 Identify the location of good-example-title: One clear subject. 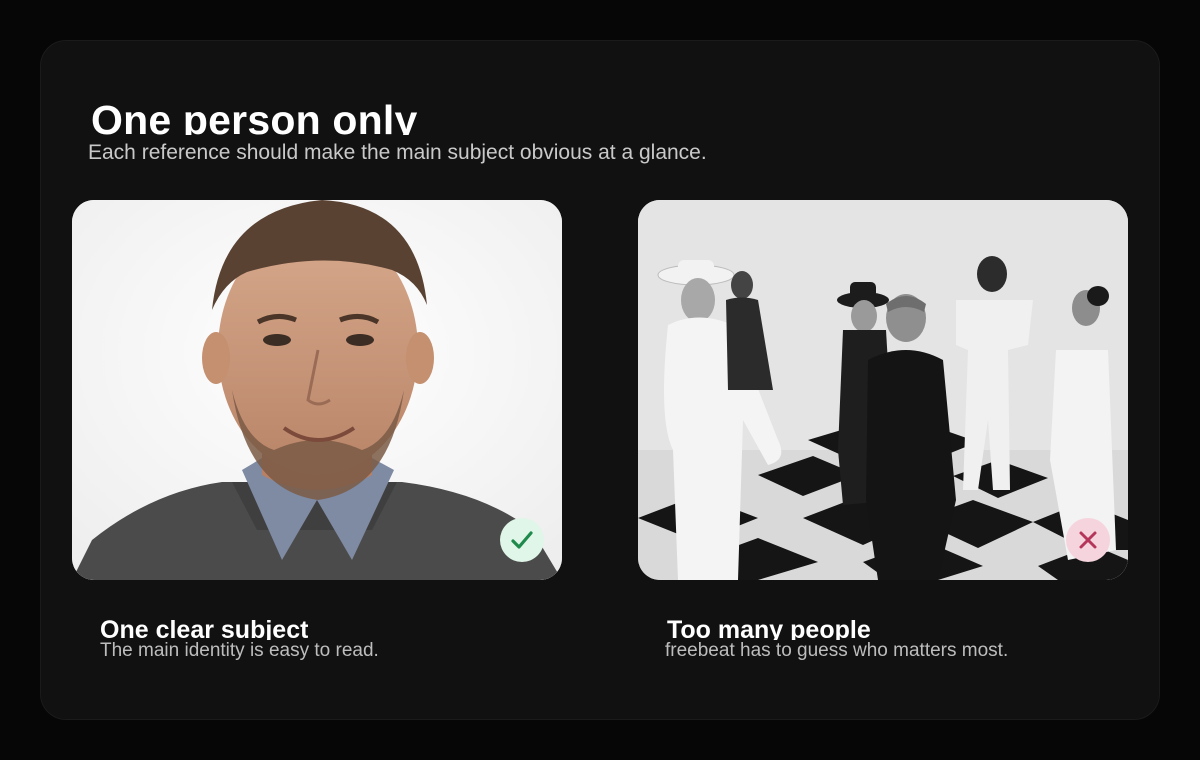
(204, 628).